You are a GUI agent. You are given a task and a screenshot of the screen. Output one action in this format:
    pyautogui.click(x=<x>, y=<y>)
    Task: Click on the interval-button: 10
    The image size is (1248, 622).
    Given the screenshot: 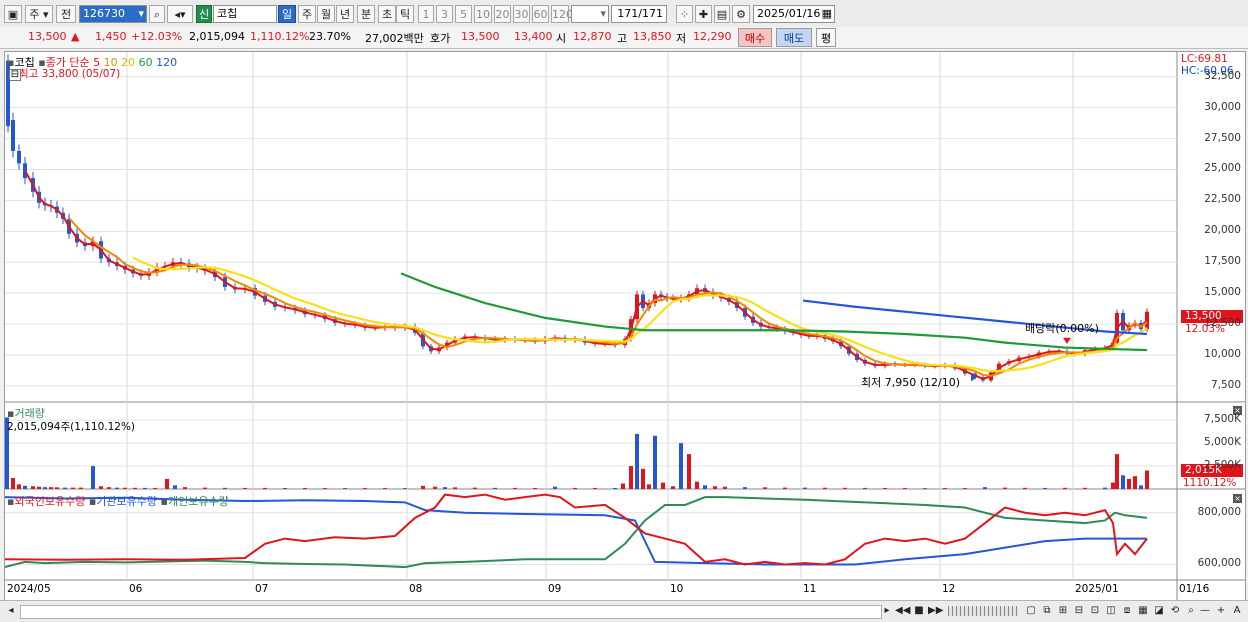 What is the action you would take?
    pyautogui.click(x=483, y=14)
    